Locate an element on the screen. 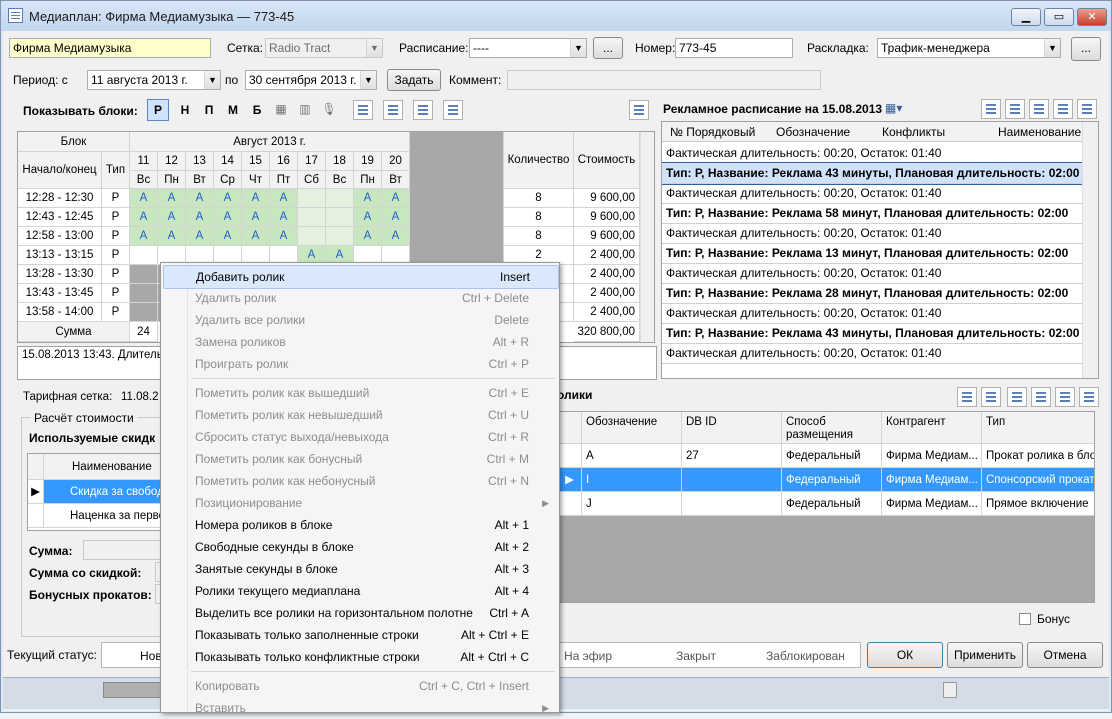 This screenshot has width=1112, height=719. col-designation: Обозначение is located at coordinates (813, 132).